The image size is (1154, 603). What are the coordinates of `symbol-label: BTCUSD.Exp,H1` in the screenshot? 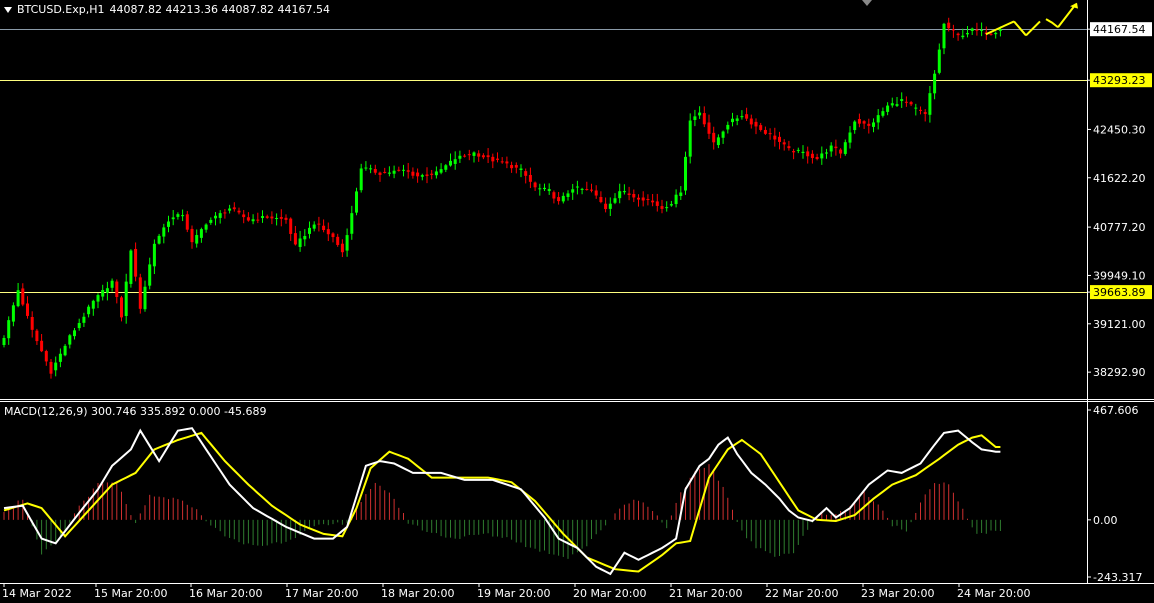 It's located at (61, 9).